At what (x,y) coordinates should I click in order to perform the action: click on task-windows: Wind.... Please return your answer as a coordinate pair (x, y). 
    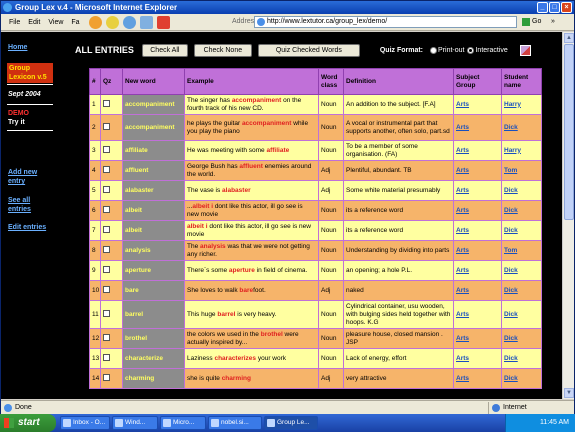
    Looking at the image, I should click on (135, 423).